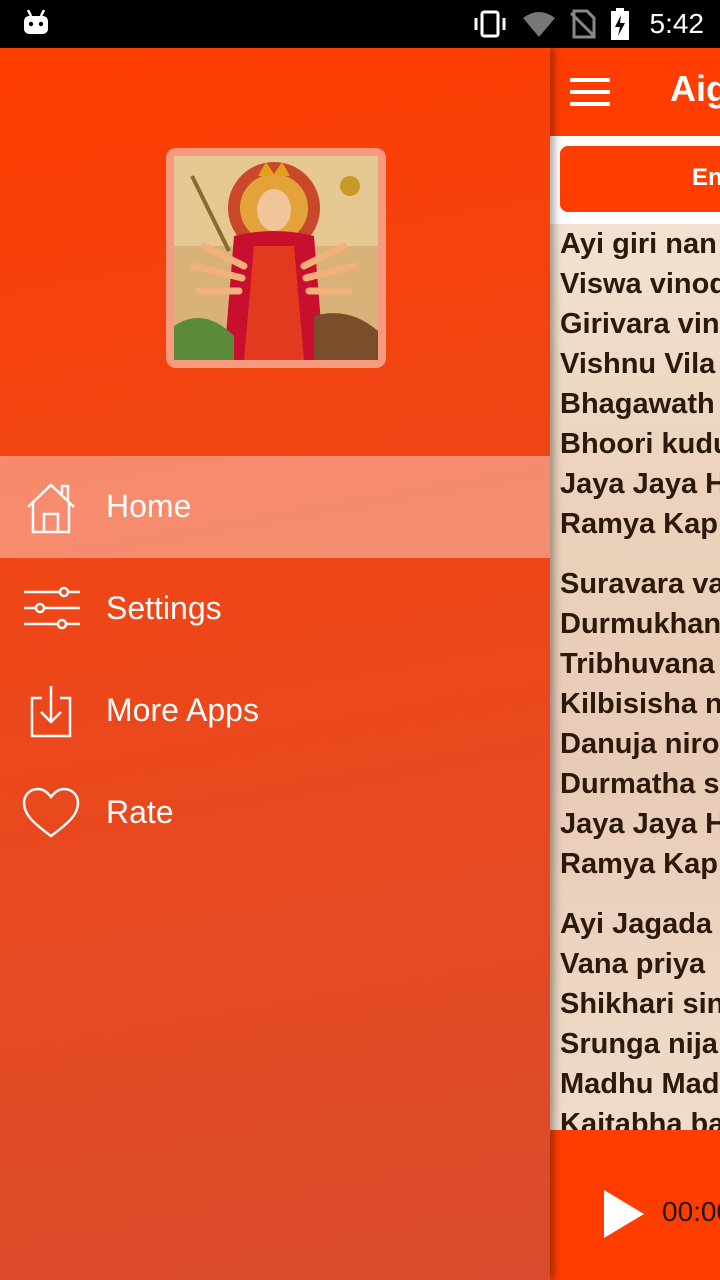 The image size is (720, 1280). Describe the element at coordinates (590, 92) in the screenshot. I see `hamburger-menu-icon` at that location.